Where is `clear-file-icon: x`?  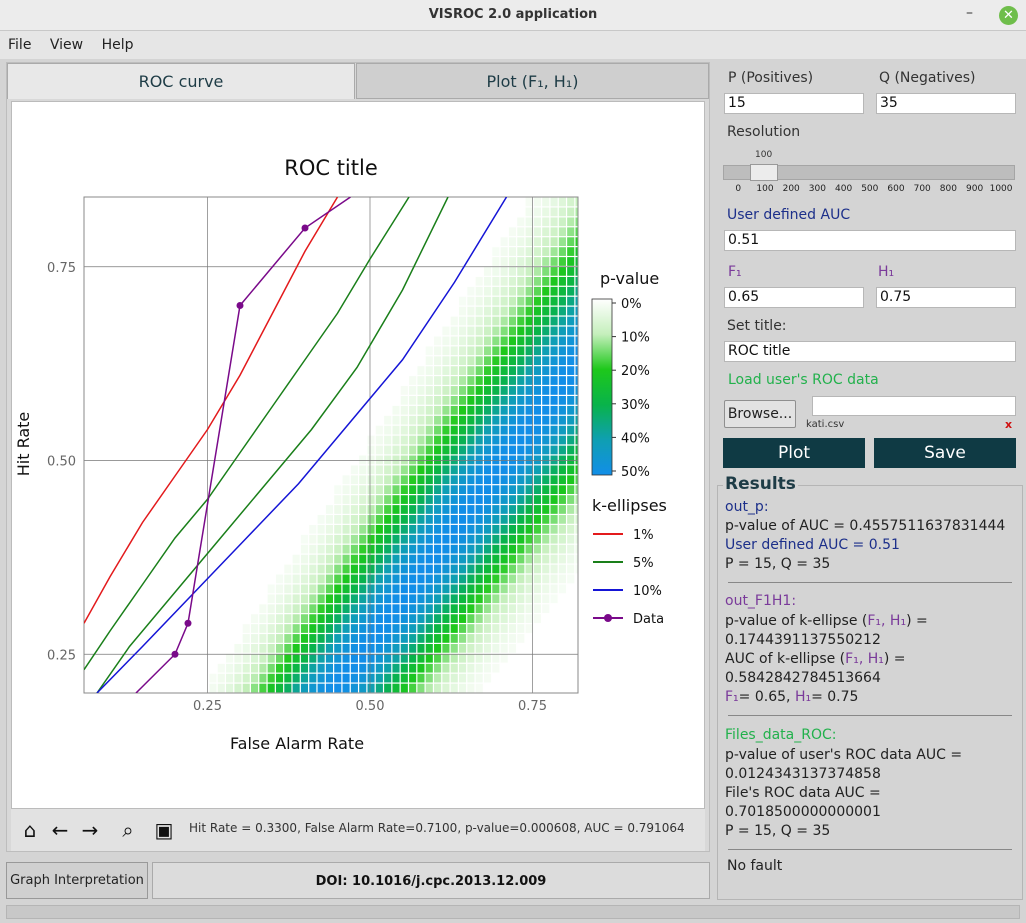 clear-file-icon: x is located at coordinates (1008, 424).